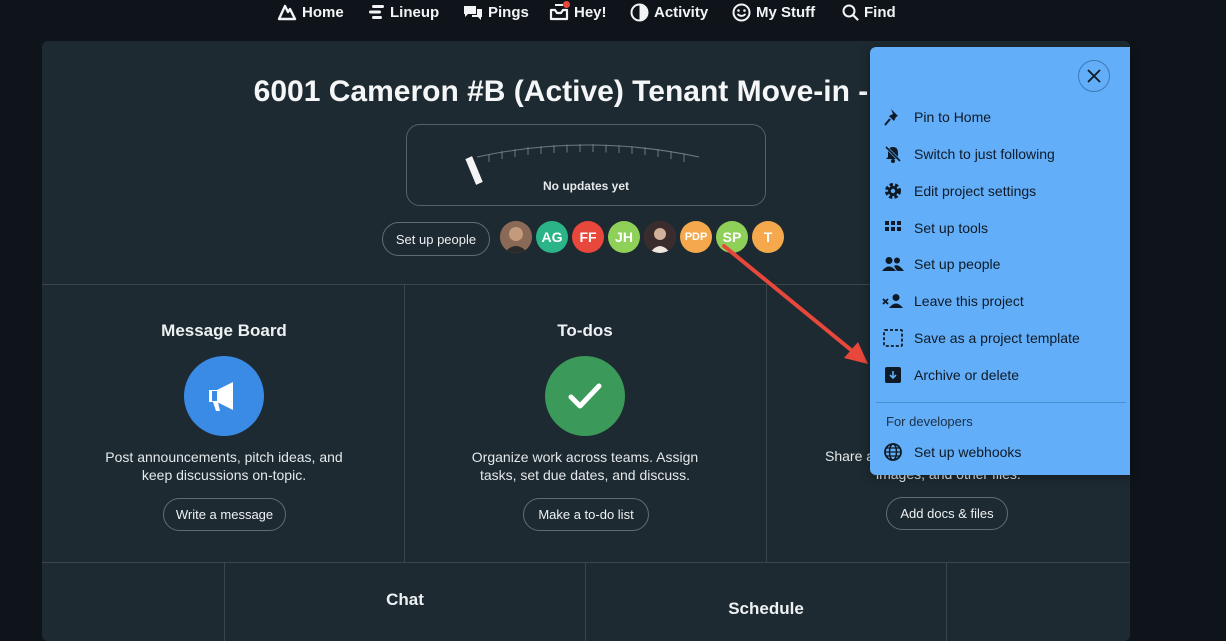 The width and height of the screenshot is (1226, 641). I want to click on menu-set-up-tools: Set up tools, so click(1002, 228).